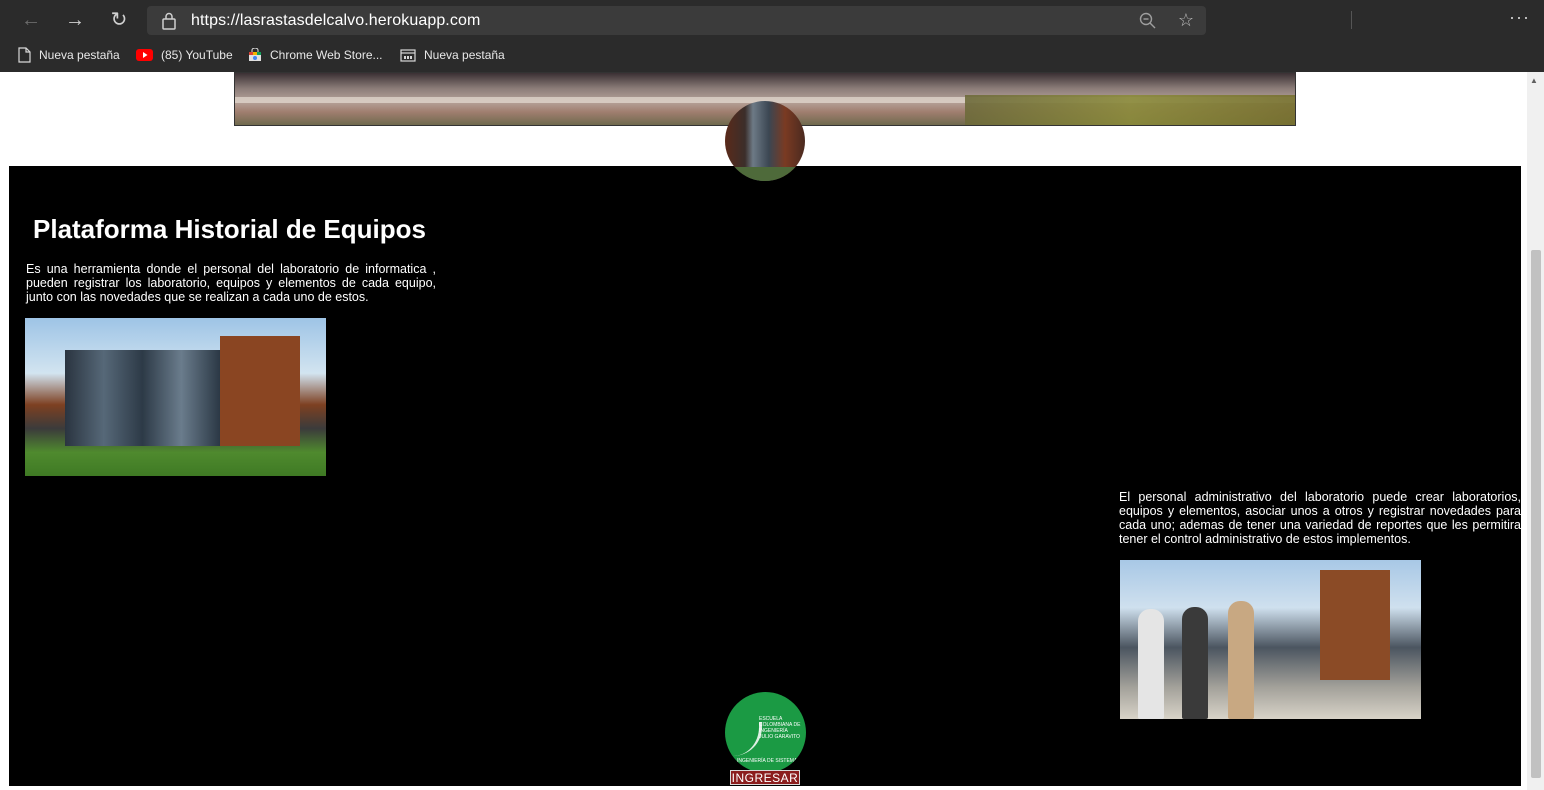 This screenshot has width=1544, height=790. I want to click on bookmark-nueva-pestana-2: Nueva pestaña, so click(452, 55).